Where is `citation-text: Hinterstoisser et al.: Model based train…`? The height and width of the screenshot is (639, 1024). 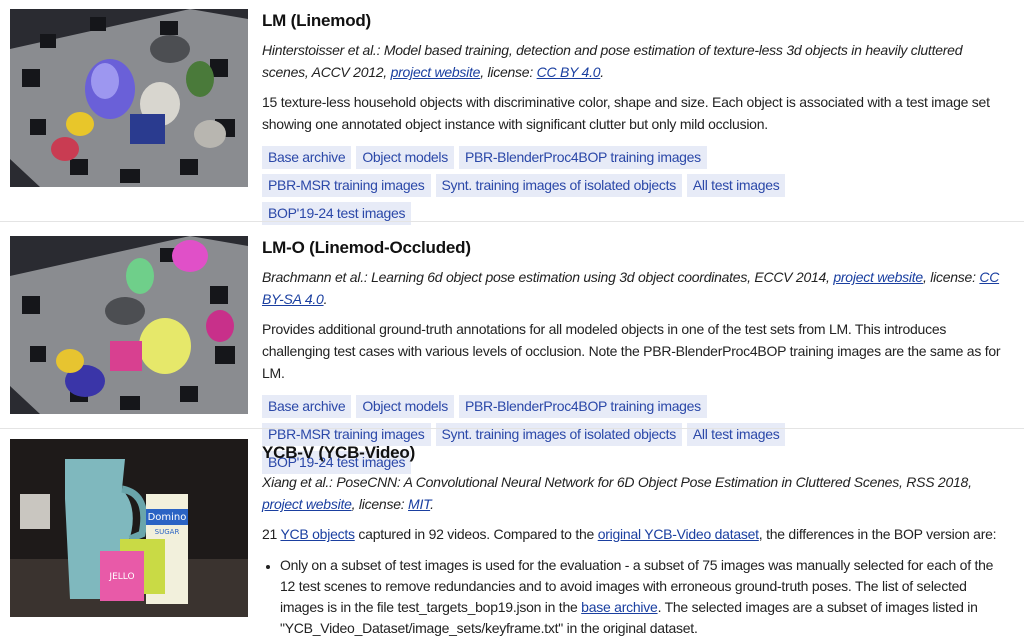 citation-text: Hinterstoisser et al.: Model based train… is located at coordinates (612, 61).